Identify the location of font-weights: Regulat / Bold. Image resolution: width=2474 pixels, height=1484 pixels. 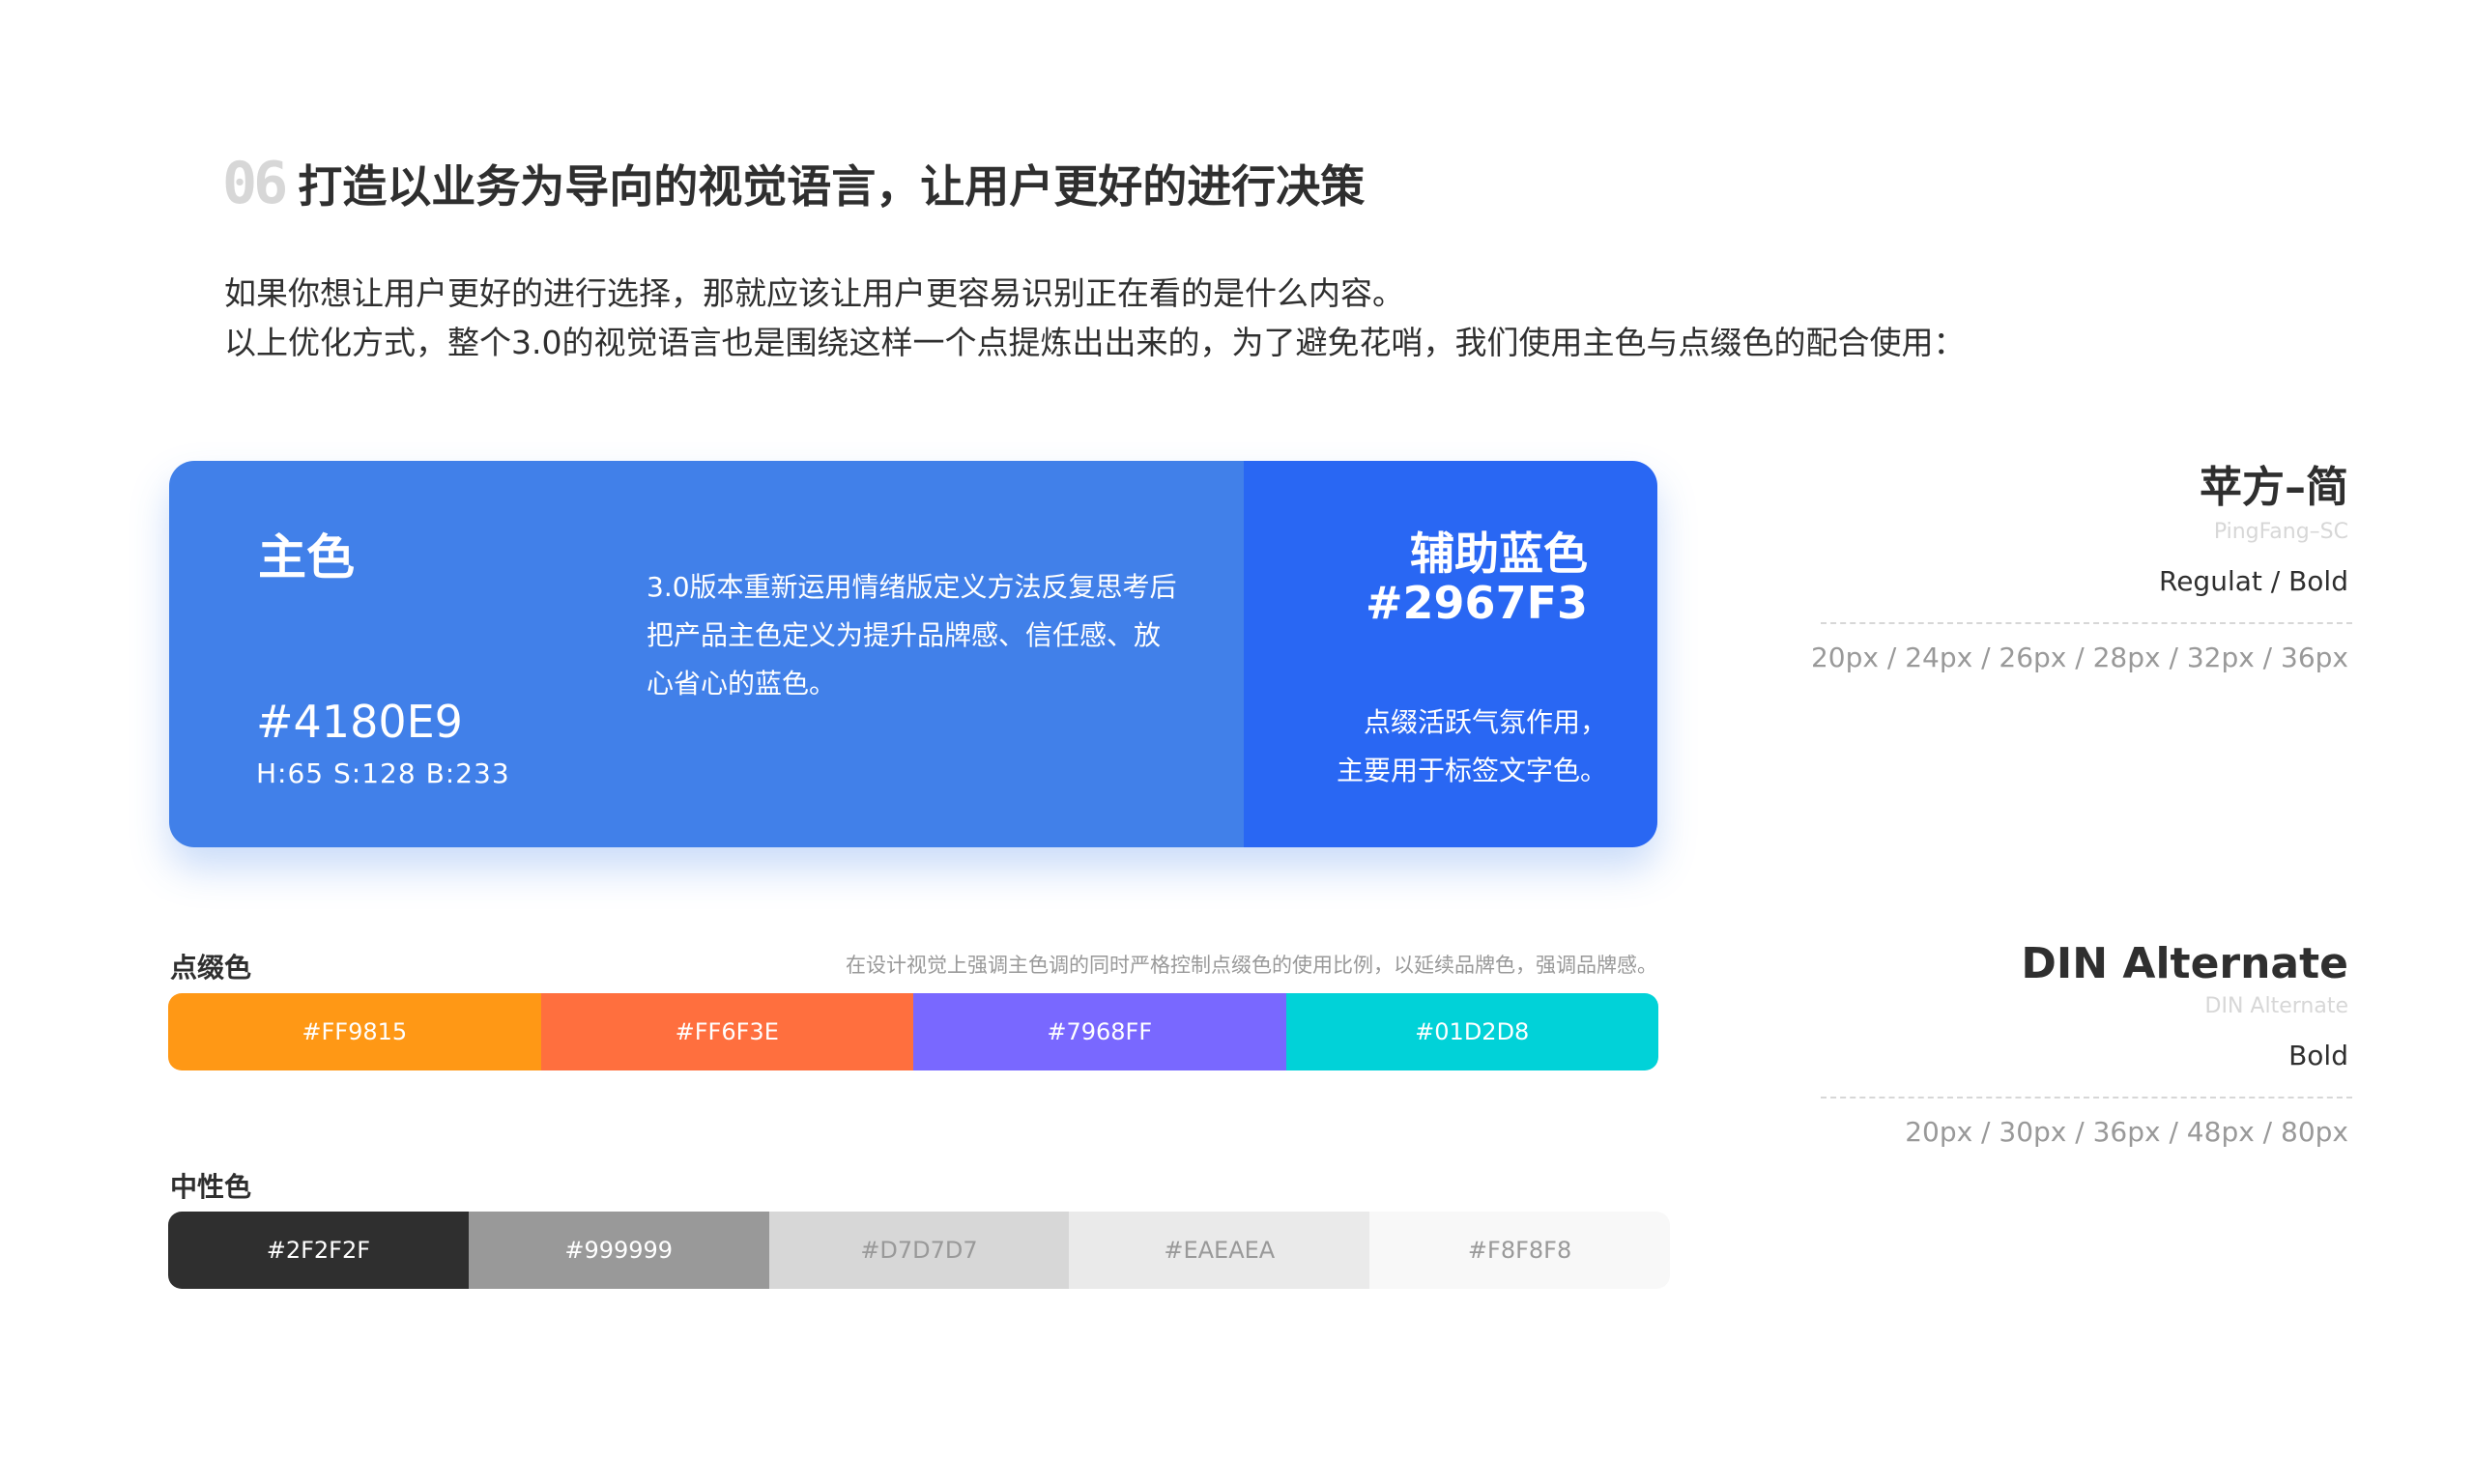
(2254, 581).